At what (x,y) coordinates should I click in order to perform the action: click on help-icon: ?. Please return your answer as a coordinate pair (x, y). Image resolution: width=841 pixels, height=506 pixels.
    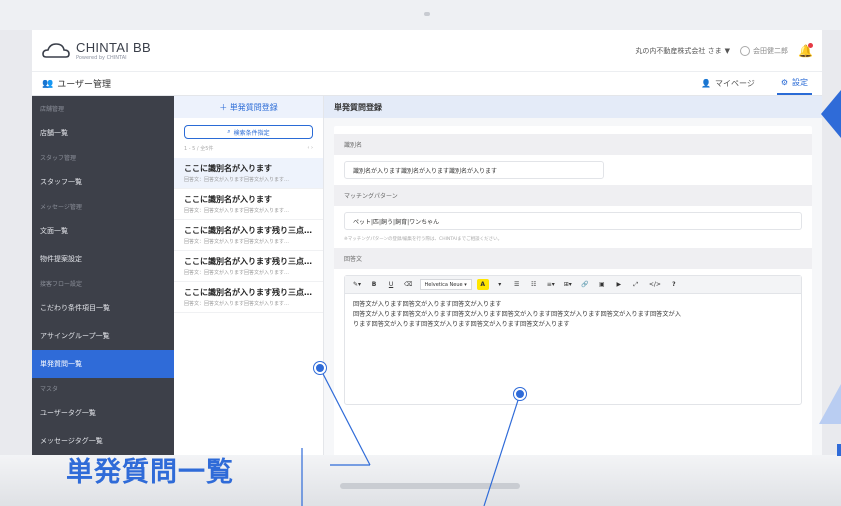
    Looking at the image, I should click on (674, 284).